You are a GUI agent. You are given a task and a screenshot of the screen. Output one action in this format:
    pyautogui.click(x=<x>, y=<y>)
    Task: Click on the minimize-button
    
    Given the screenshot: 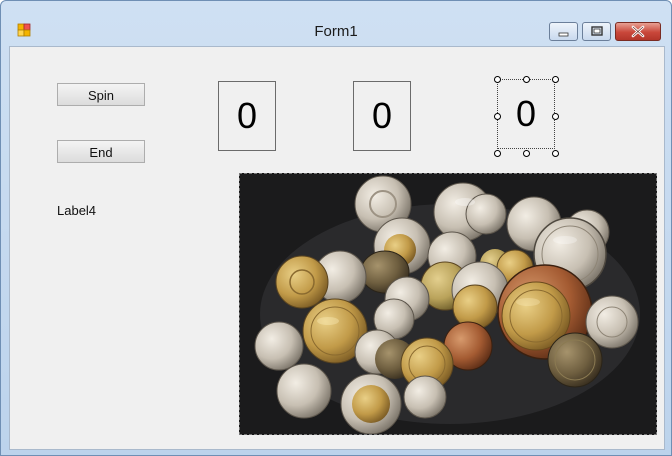 What is the action you would take?
    pyautogui.click(x=563, y=31)
    